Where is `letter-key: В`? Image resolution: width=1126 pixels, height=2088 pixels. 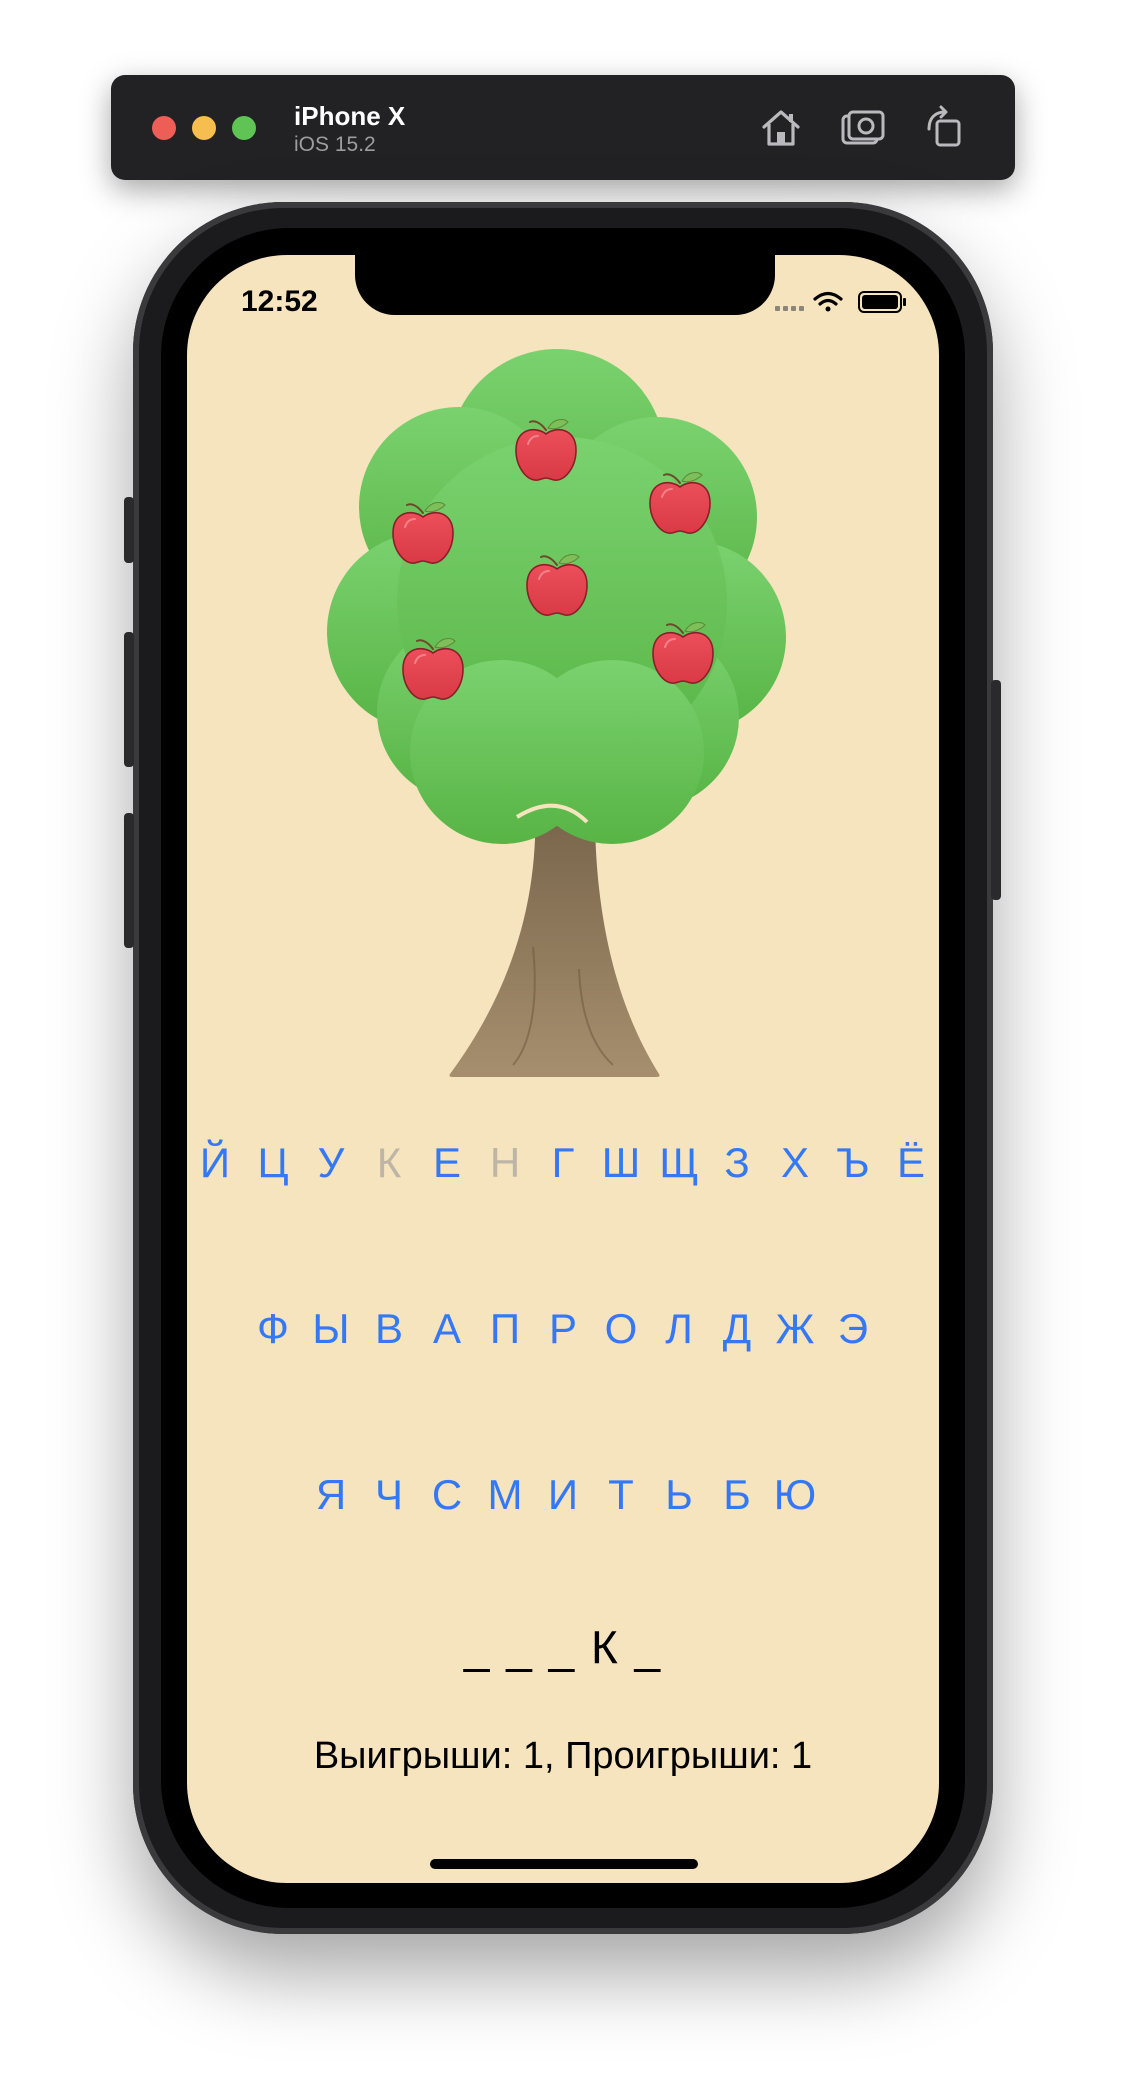
letter-key: В is located at coordinates (389, 1329).